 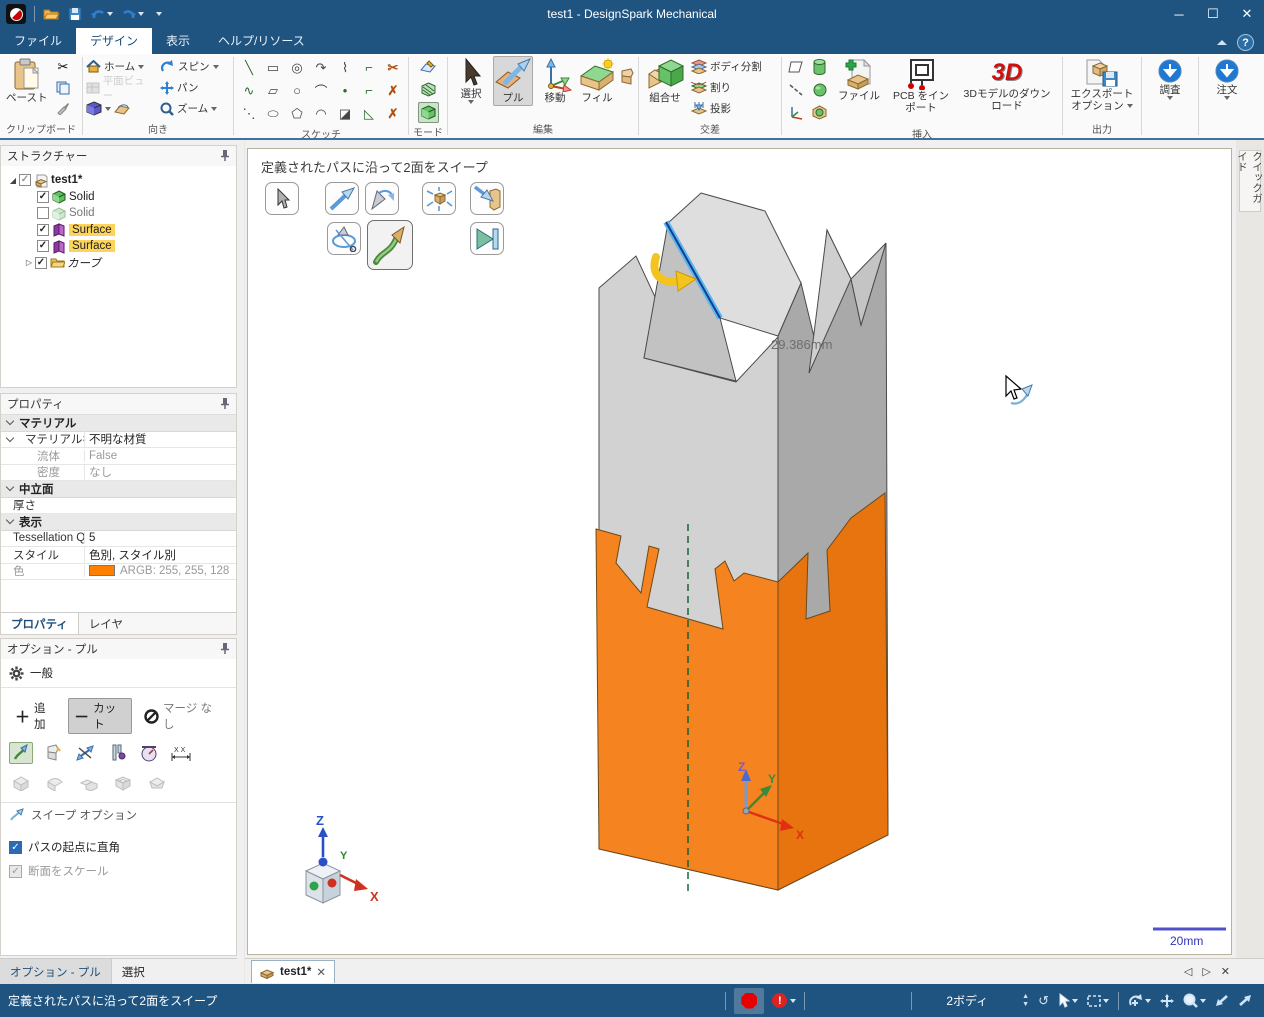 I want to click on tree-item-solid-2: Solid, so click(x=121, y=213).